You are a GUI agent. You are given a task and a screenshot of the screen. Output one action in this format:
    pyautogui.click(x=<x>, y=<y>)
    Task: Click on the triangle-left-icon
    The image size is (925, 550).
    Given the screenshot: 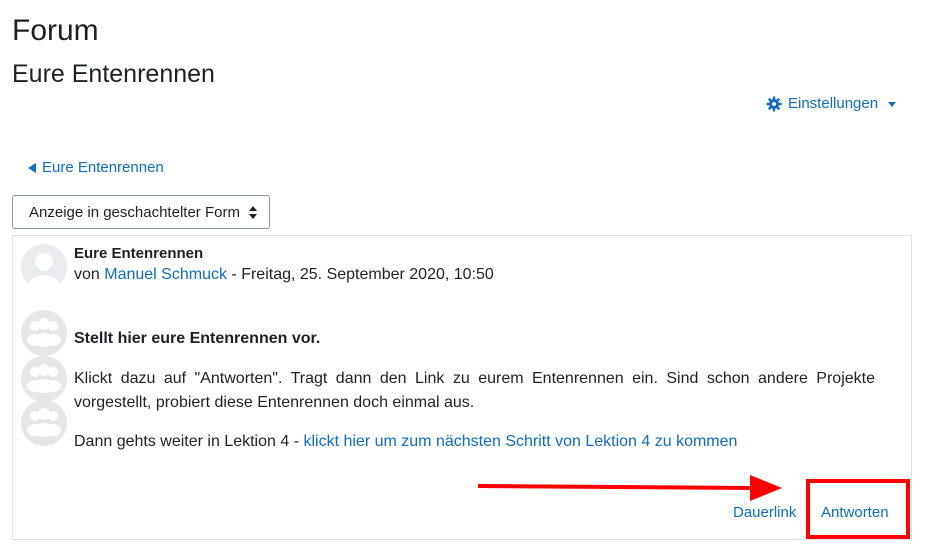 What is the action you would take?
    pyautogui.click(x=32, y=167)
    